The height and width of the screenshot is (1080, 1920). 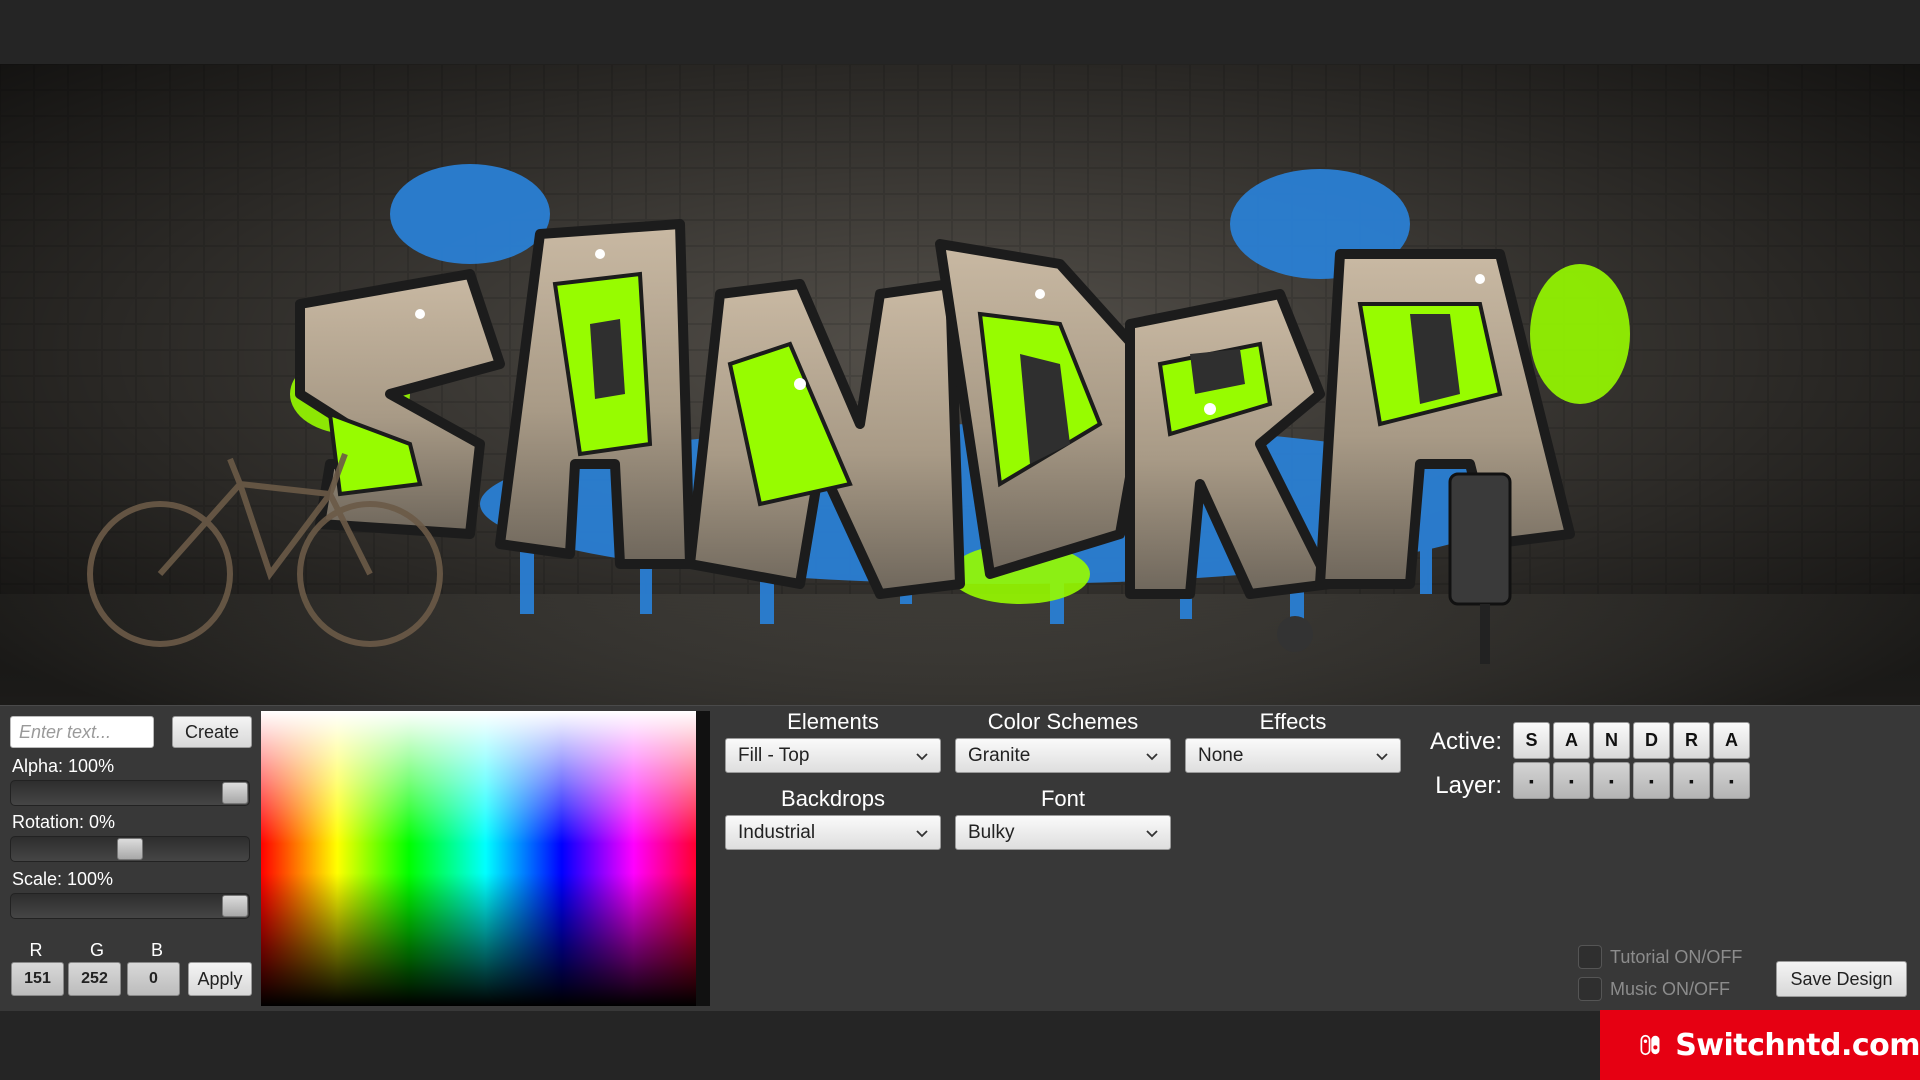 What do you see at coordinates (1063, 755) in the screenshot?
I see `color-schemes-dropdown: Granite` at bounding box center [1063, 755].